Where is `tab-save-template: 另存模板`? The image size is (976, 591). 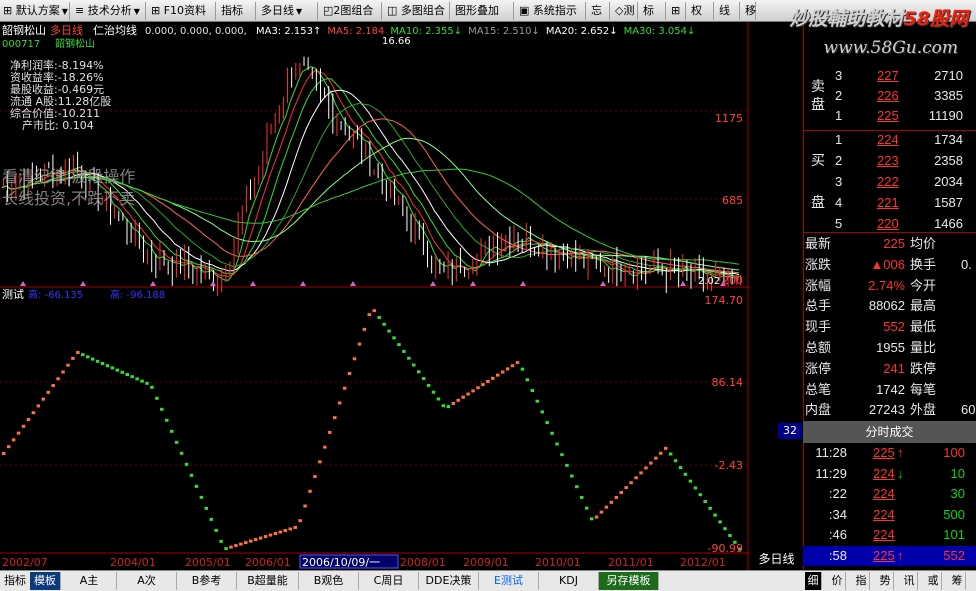 tab-save-template: 另存模板 is located at coordinates (629, 581).